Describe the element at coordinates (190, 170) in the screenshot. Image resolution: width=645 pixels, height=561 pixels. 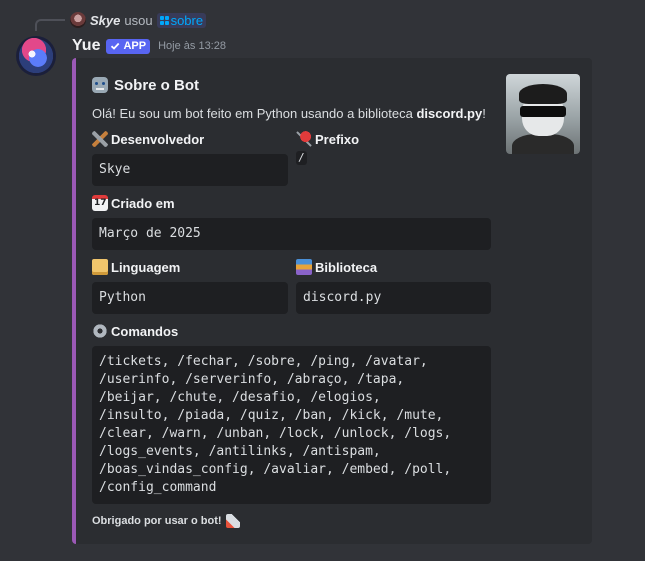
I see `field-developer-value: Skye` at that location.